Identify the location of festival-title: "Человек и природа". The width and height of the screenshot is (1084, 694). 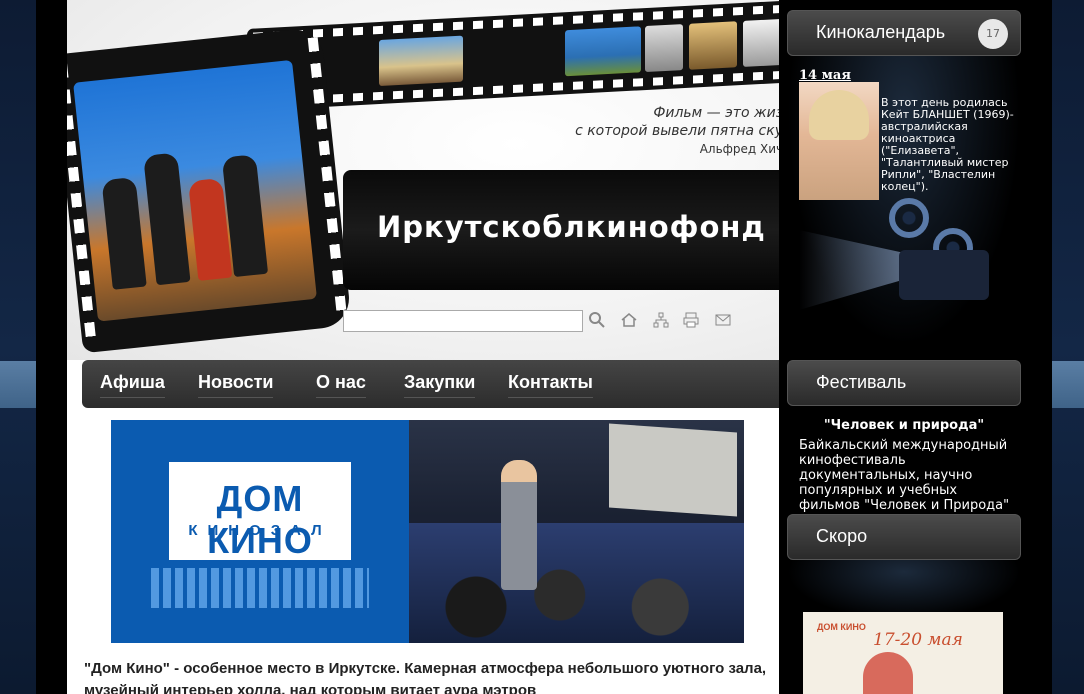
(904, 425).